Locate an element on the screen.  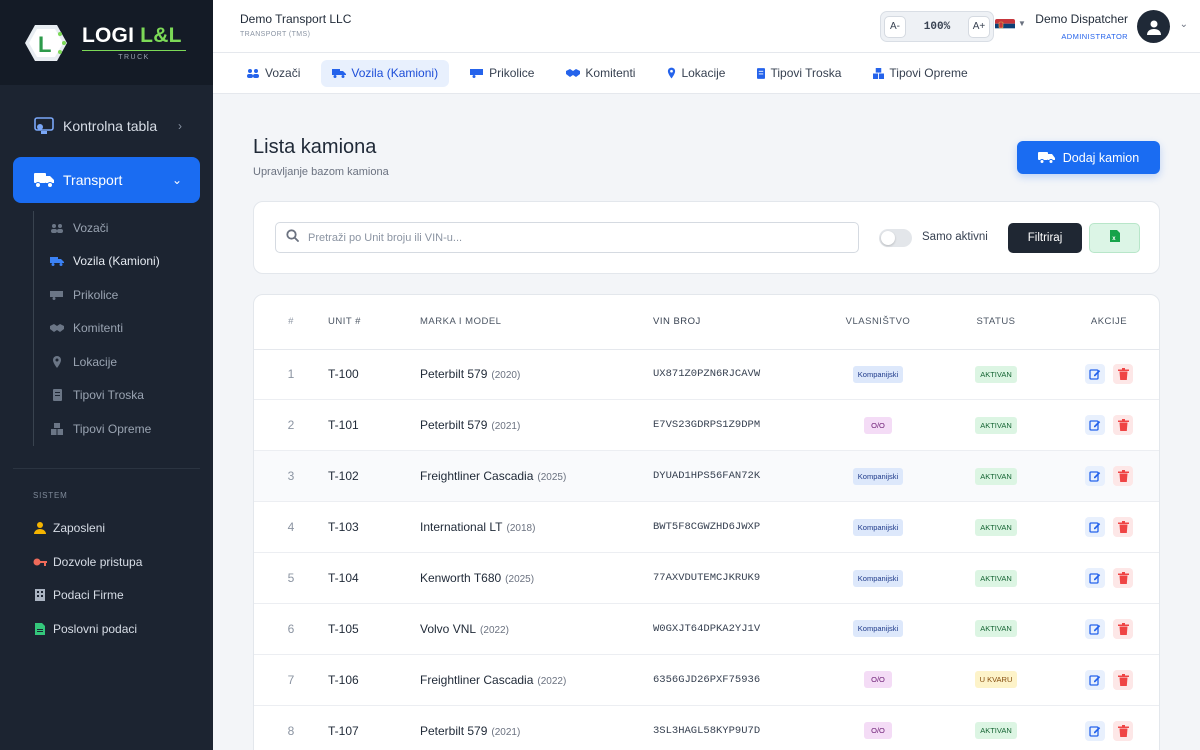
sidebar-subitem-komitenti: Komitenti is located at coordinates (125, 329).